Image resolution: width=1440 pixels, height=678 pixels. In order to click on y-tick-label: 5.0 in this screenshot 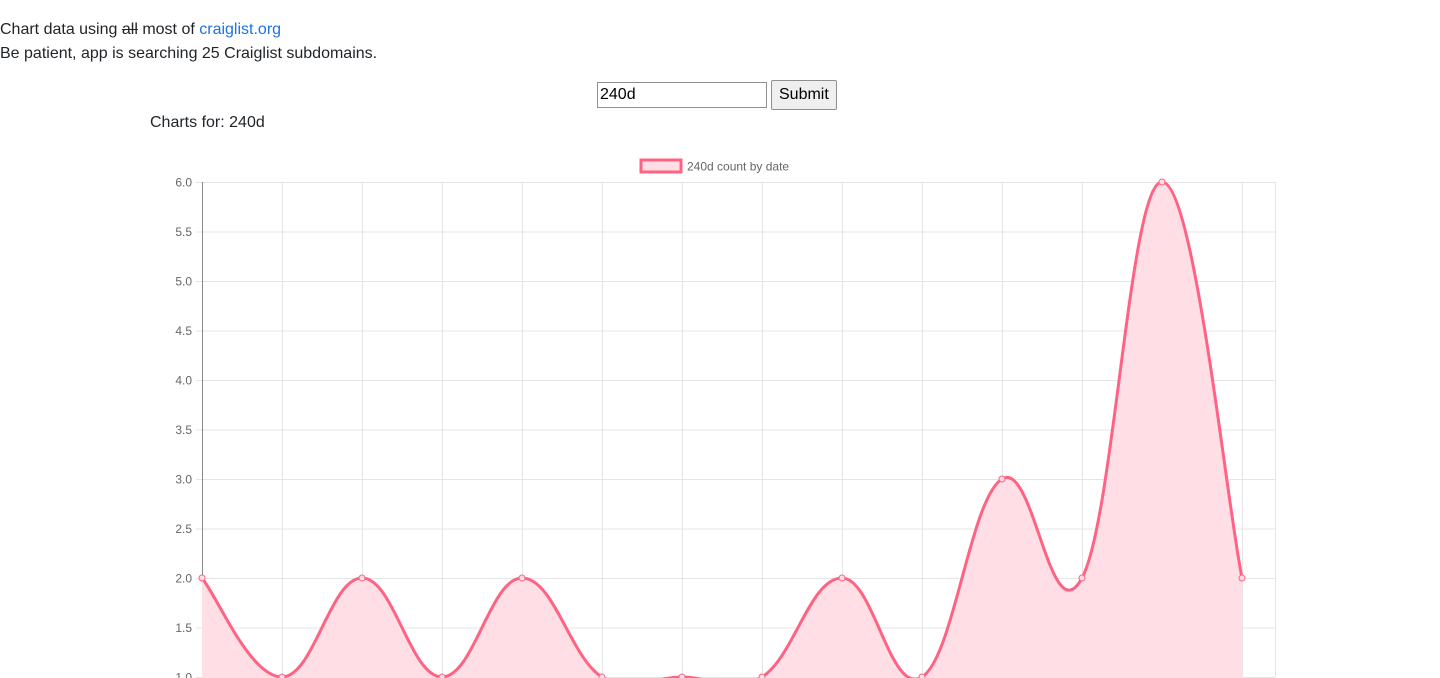, I will do `click(183, 282)`.